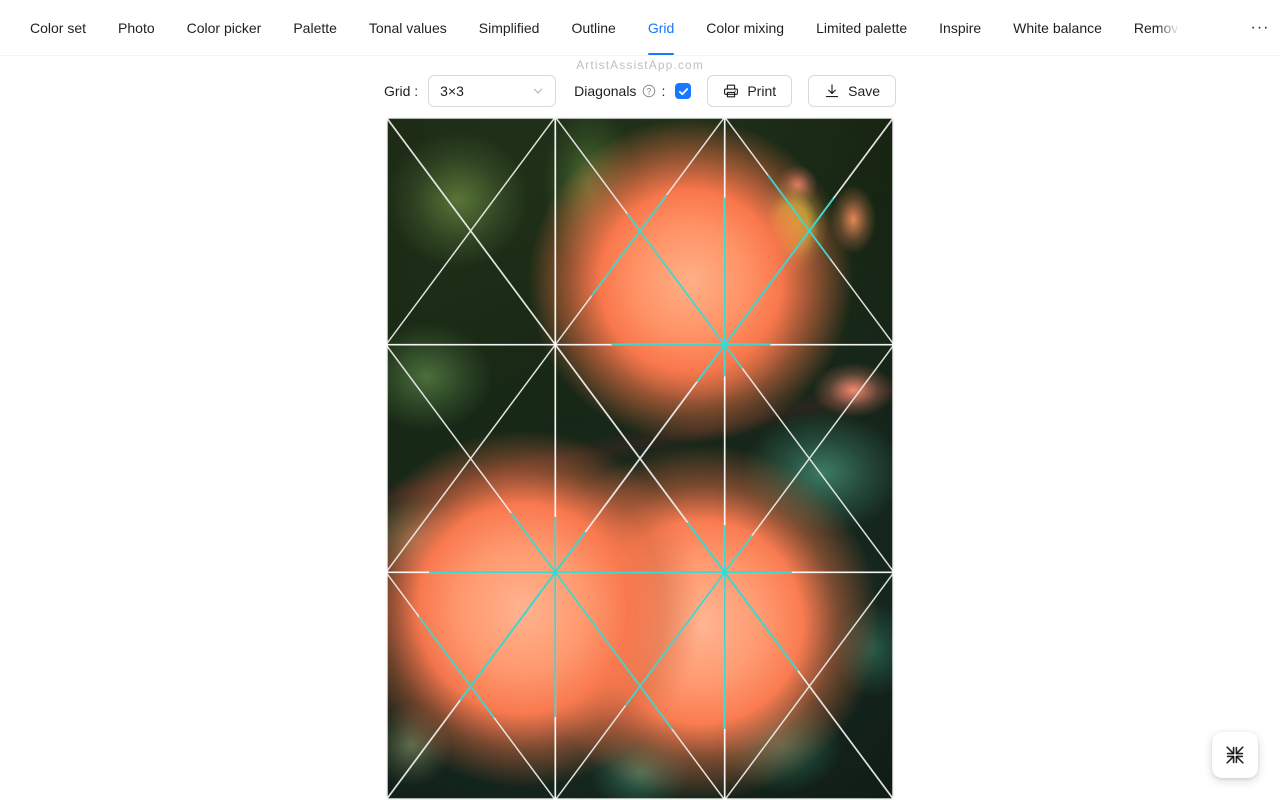 This screenshot has width=1280, height=800. Describe the element at coordinates (605, 91) in the screenshot. I see `diagonals-label: Diagonals` at that location.